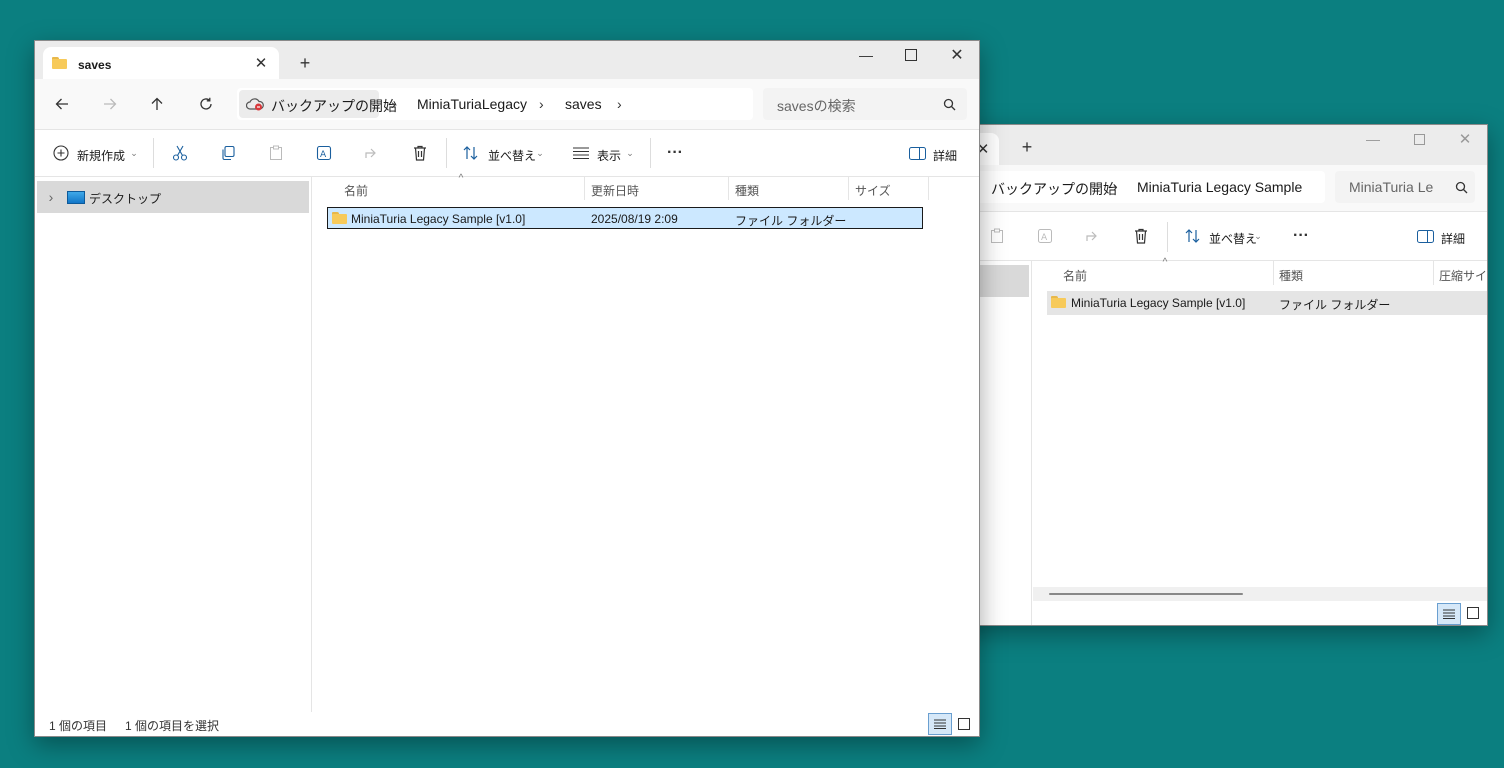  What do you see at coordinates (180, 153) in the screenshot?
I see `cut-icon` at bounding box center [180, 153].